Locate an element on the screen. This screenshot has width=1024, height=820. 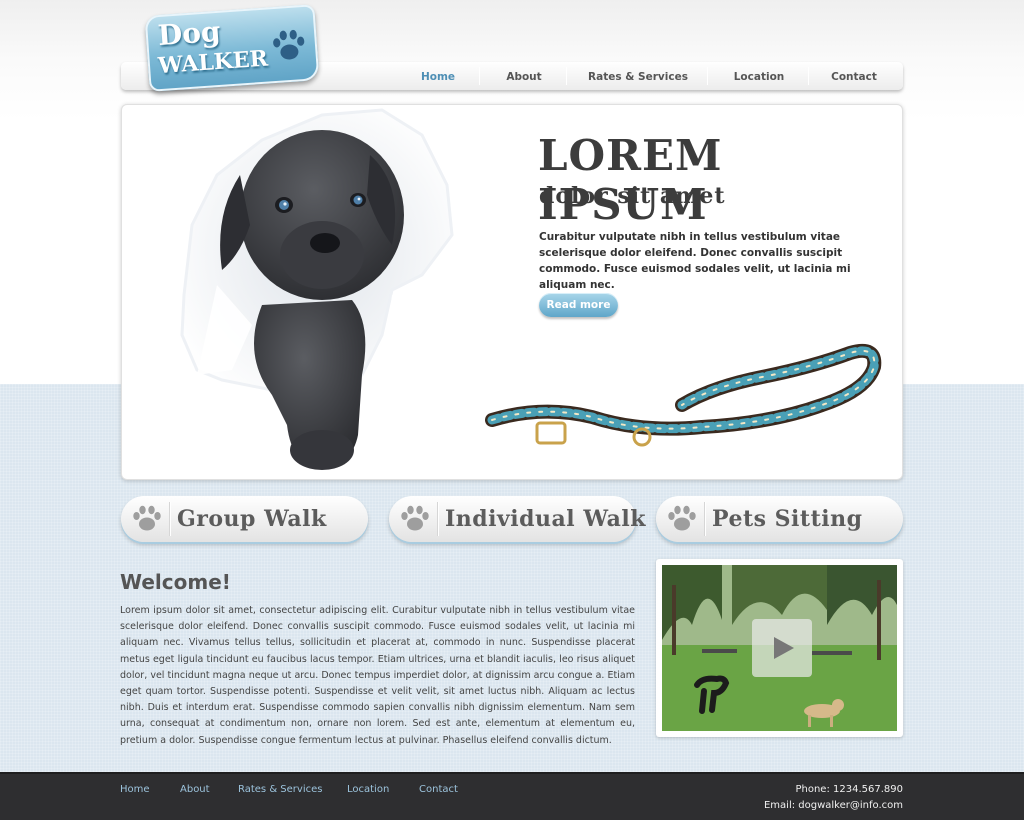
welcome-heading: Welcome! is located at coordinates (175, 582).